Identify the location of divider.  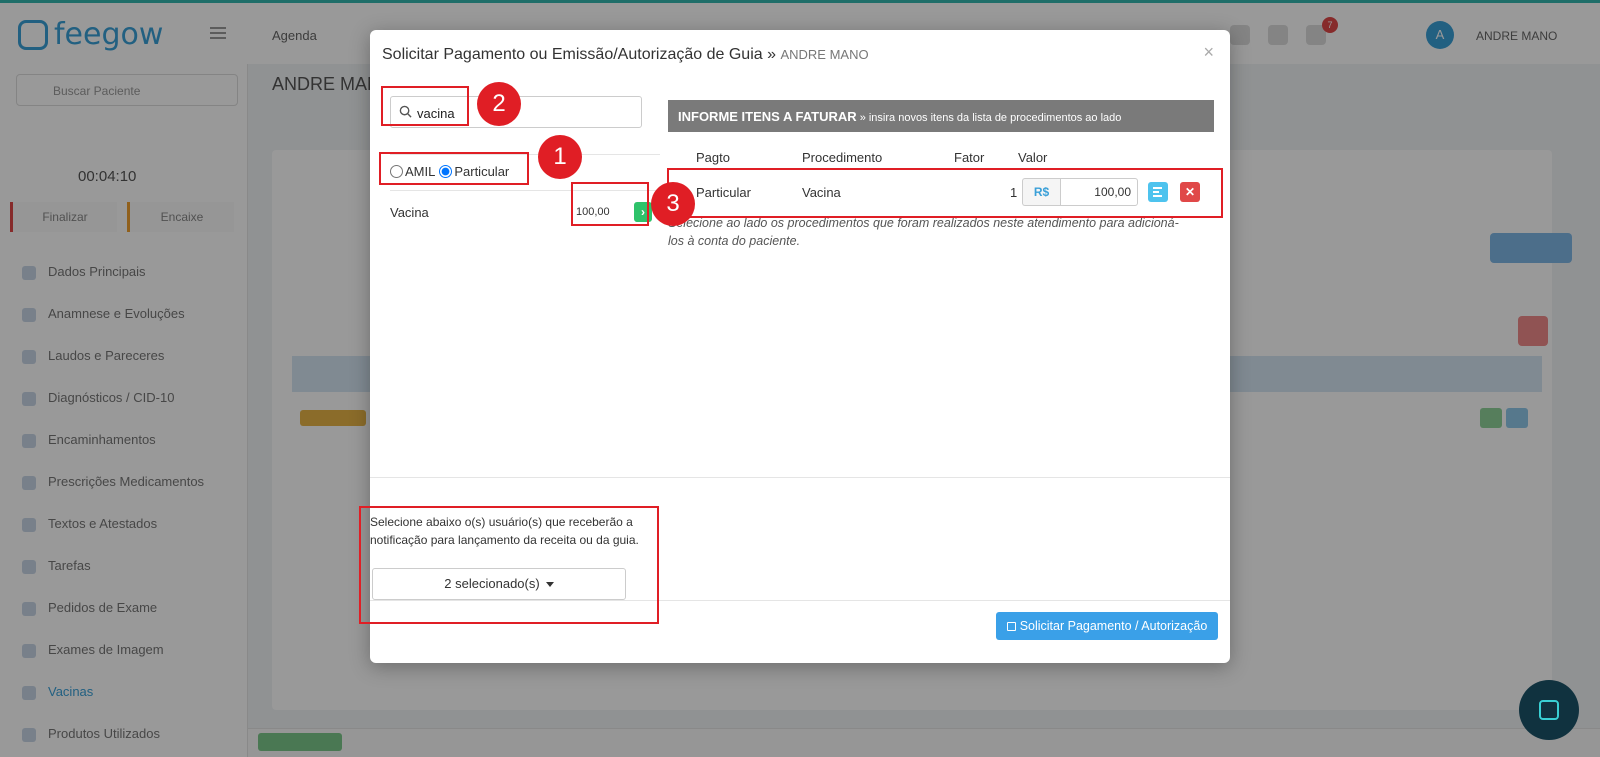
(800, 477).